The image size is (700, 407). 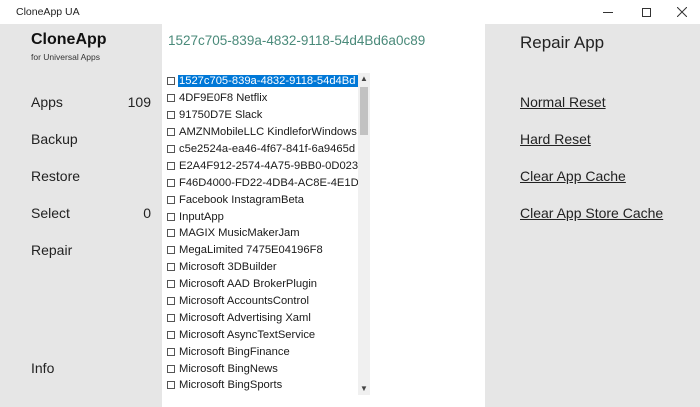 I want to click on list-item: Microsoft Advertising Xaml, so click(x=269, y=317).